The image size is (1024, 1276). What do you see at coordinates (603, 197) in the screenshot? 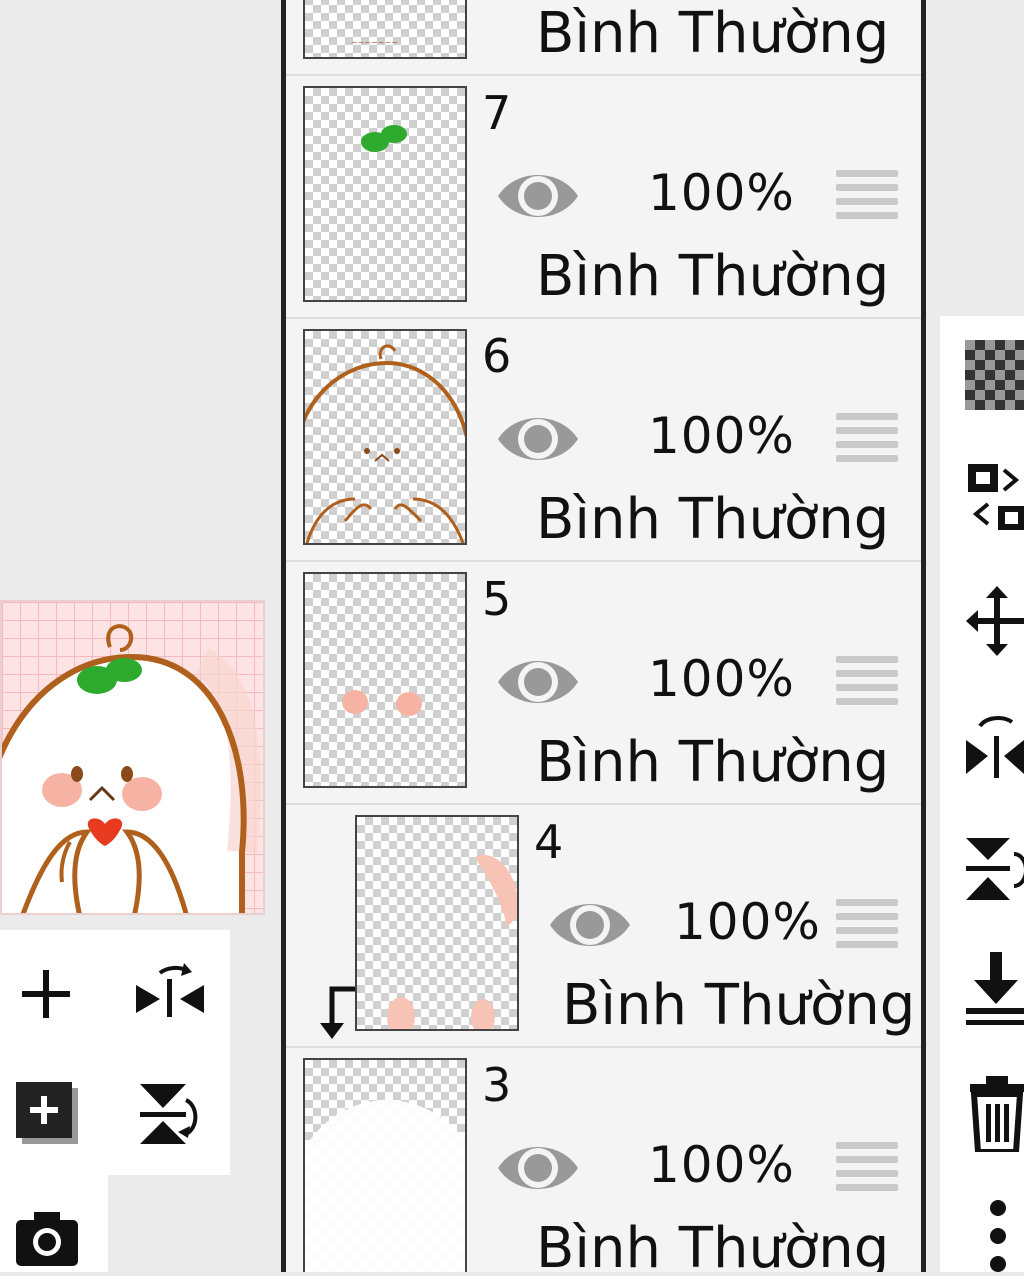
I see `layer-row: 7 100% Bình Thường` at bounding box center [603, 197].